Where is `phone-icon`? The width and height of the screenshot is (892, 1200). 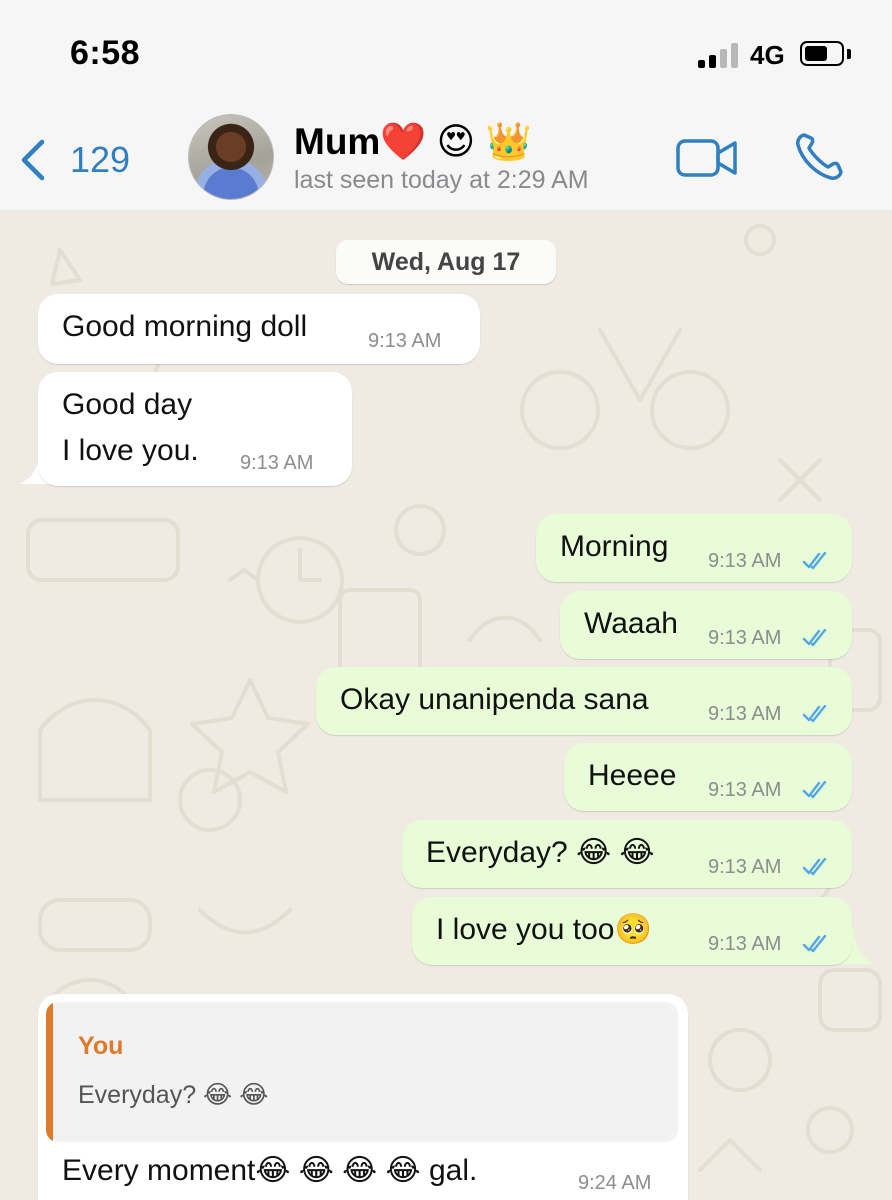
phone-icon is located at coordinates (819, 156).